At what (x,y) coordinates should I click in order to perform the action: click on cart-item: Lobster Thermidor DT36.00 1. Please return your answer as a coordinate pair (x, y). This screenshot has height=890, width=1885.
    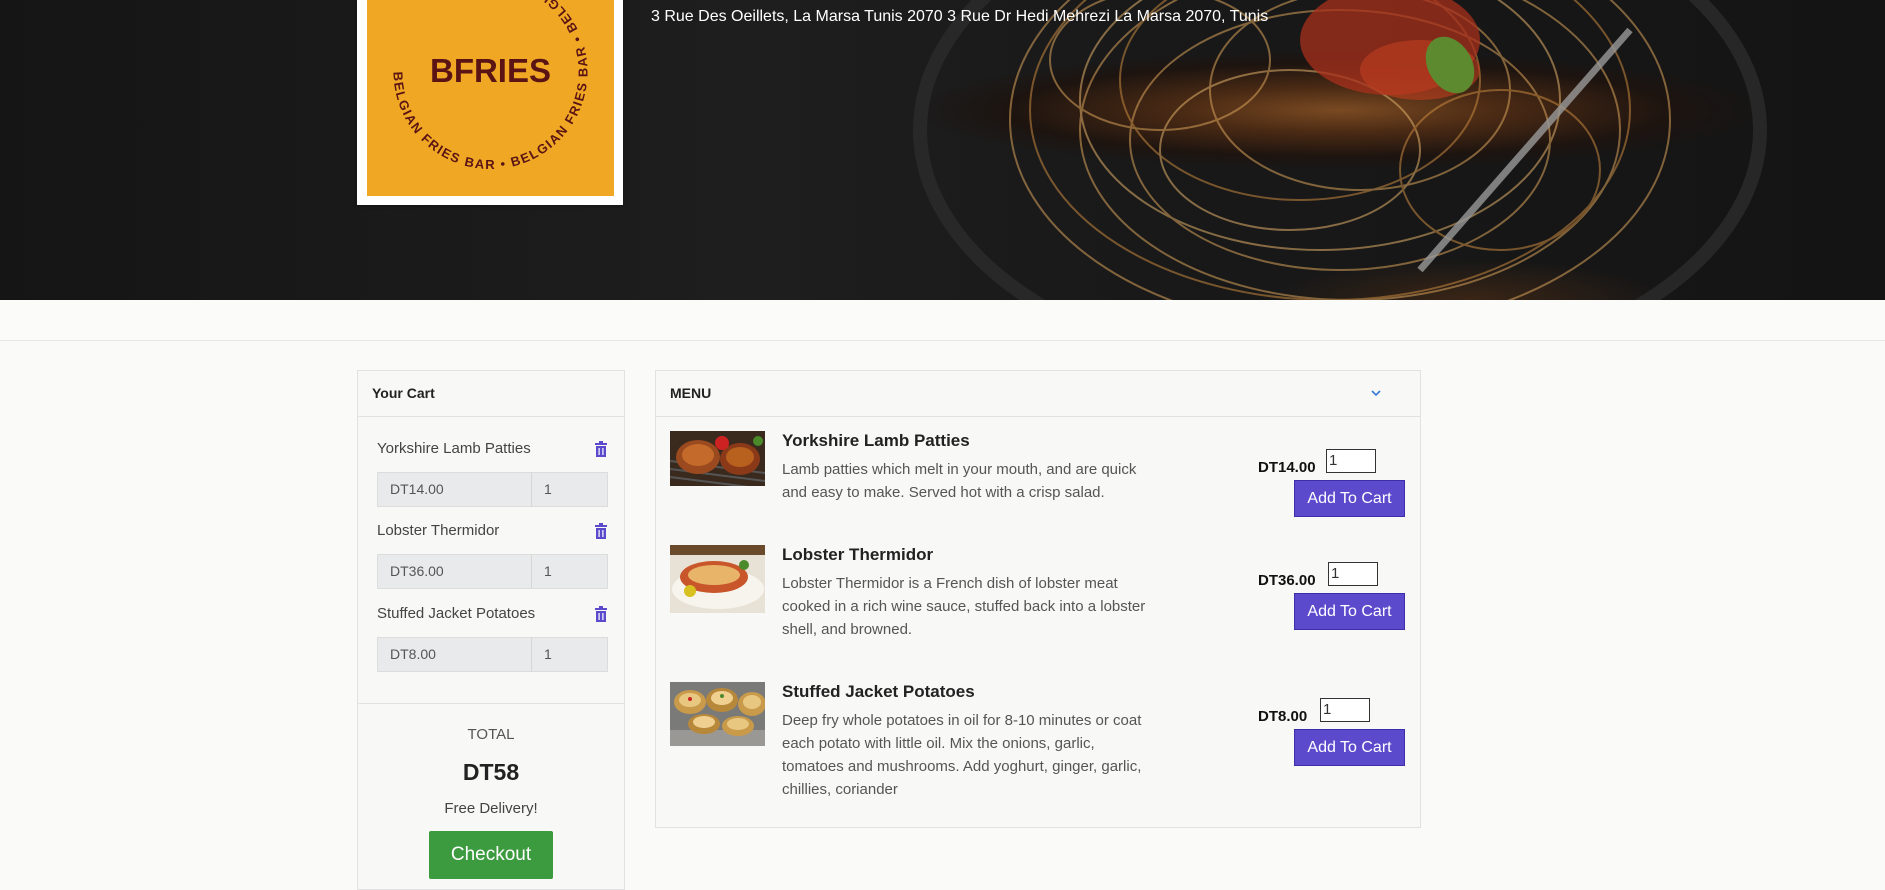
    Looking at the image, I should click on (492, 555).